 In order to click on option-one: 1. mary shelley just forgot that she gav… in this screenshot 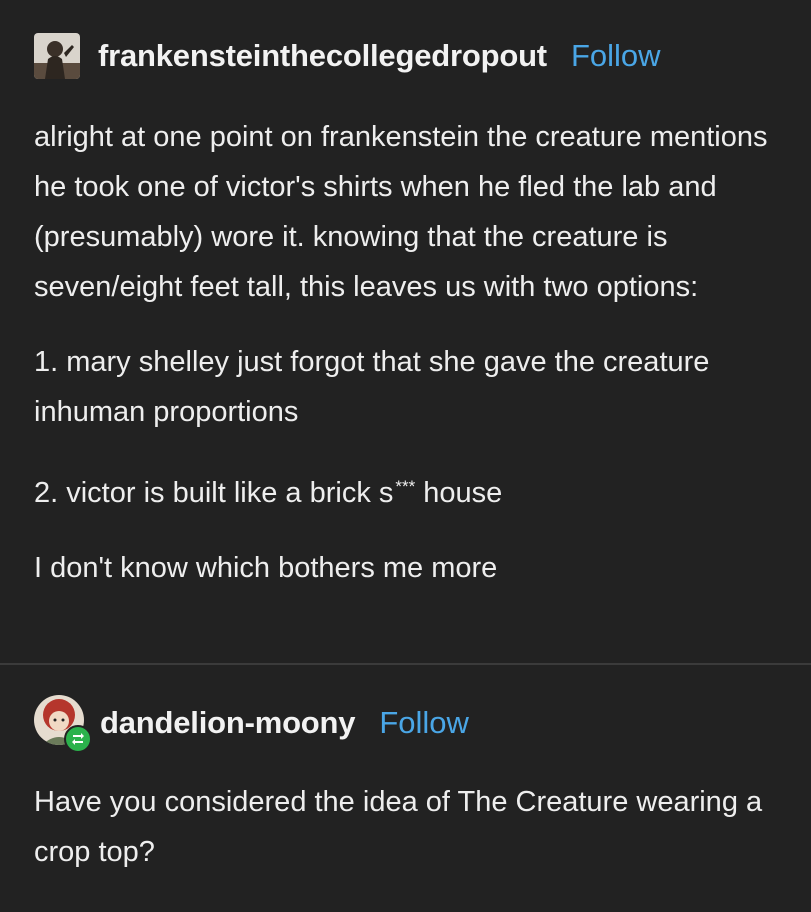, I will do `click(372, 387)`.